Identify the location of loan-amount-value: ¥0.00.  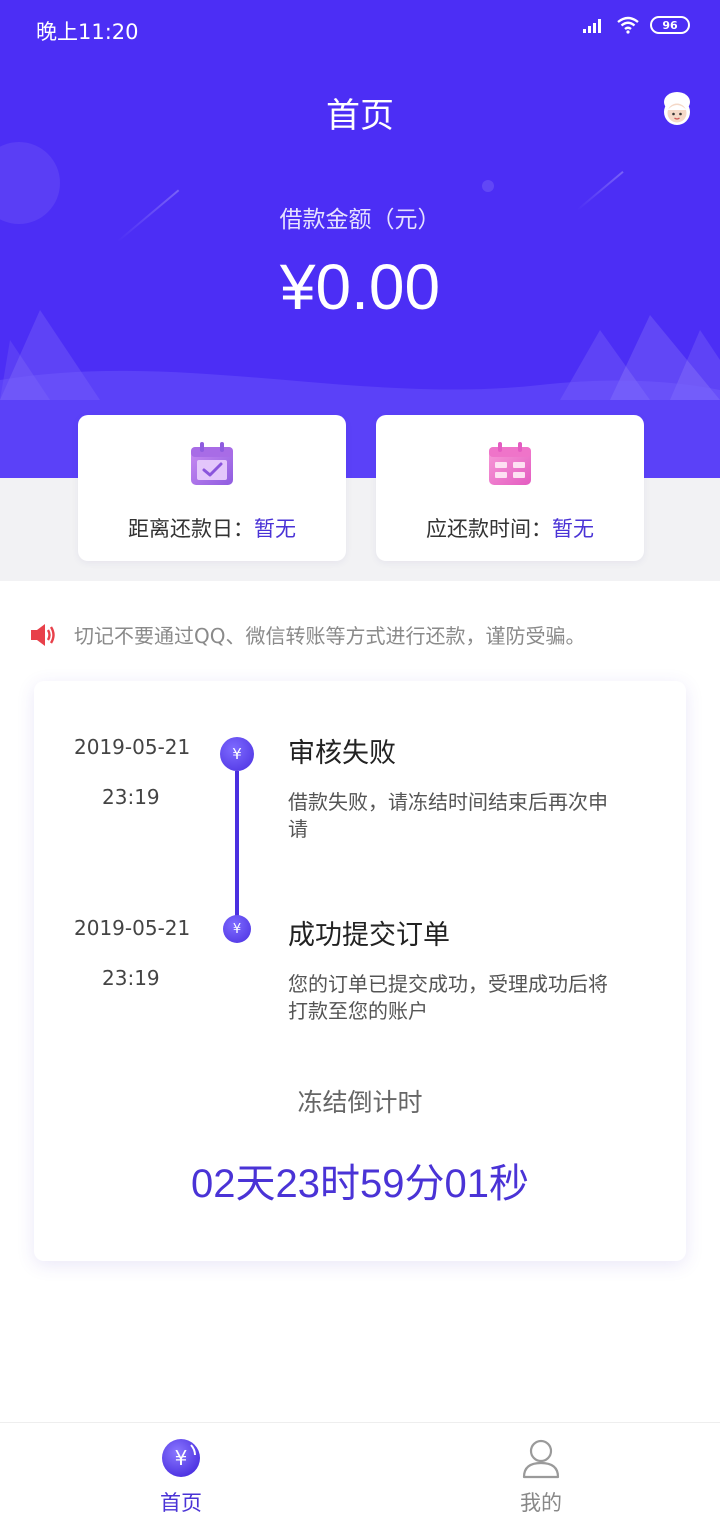
(360, 287).